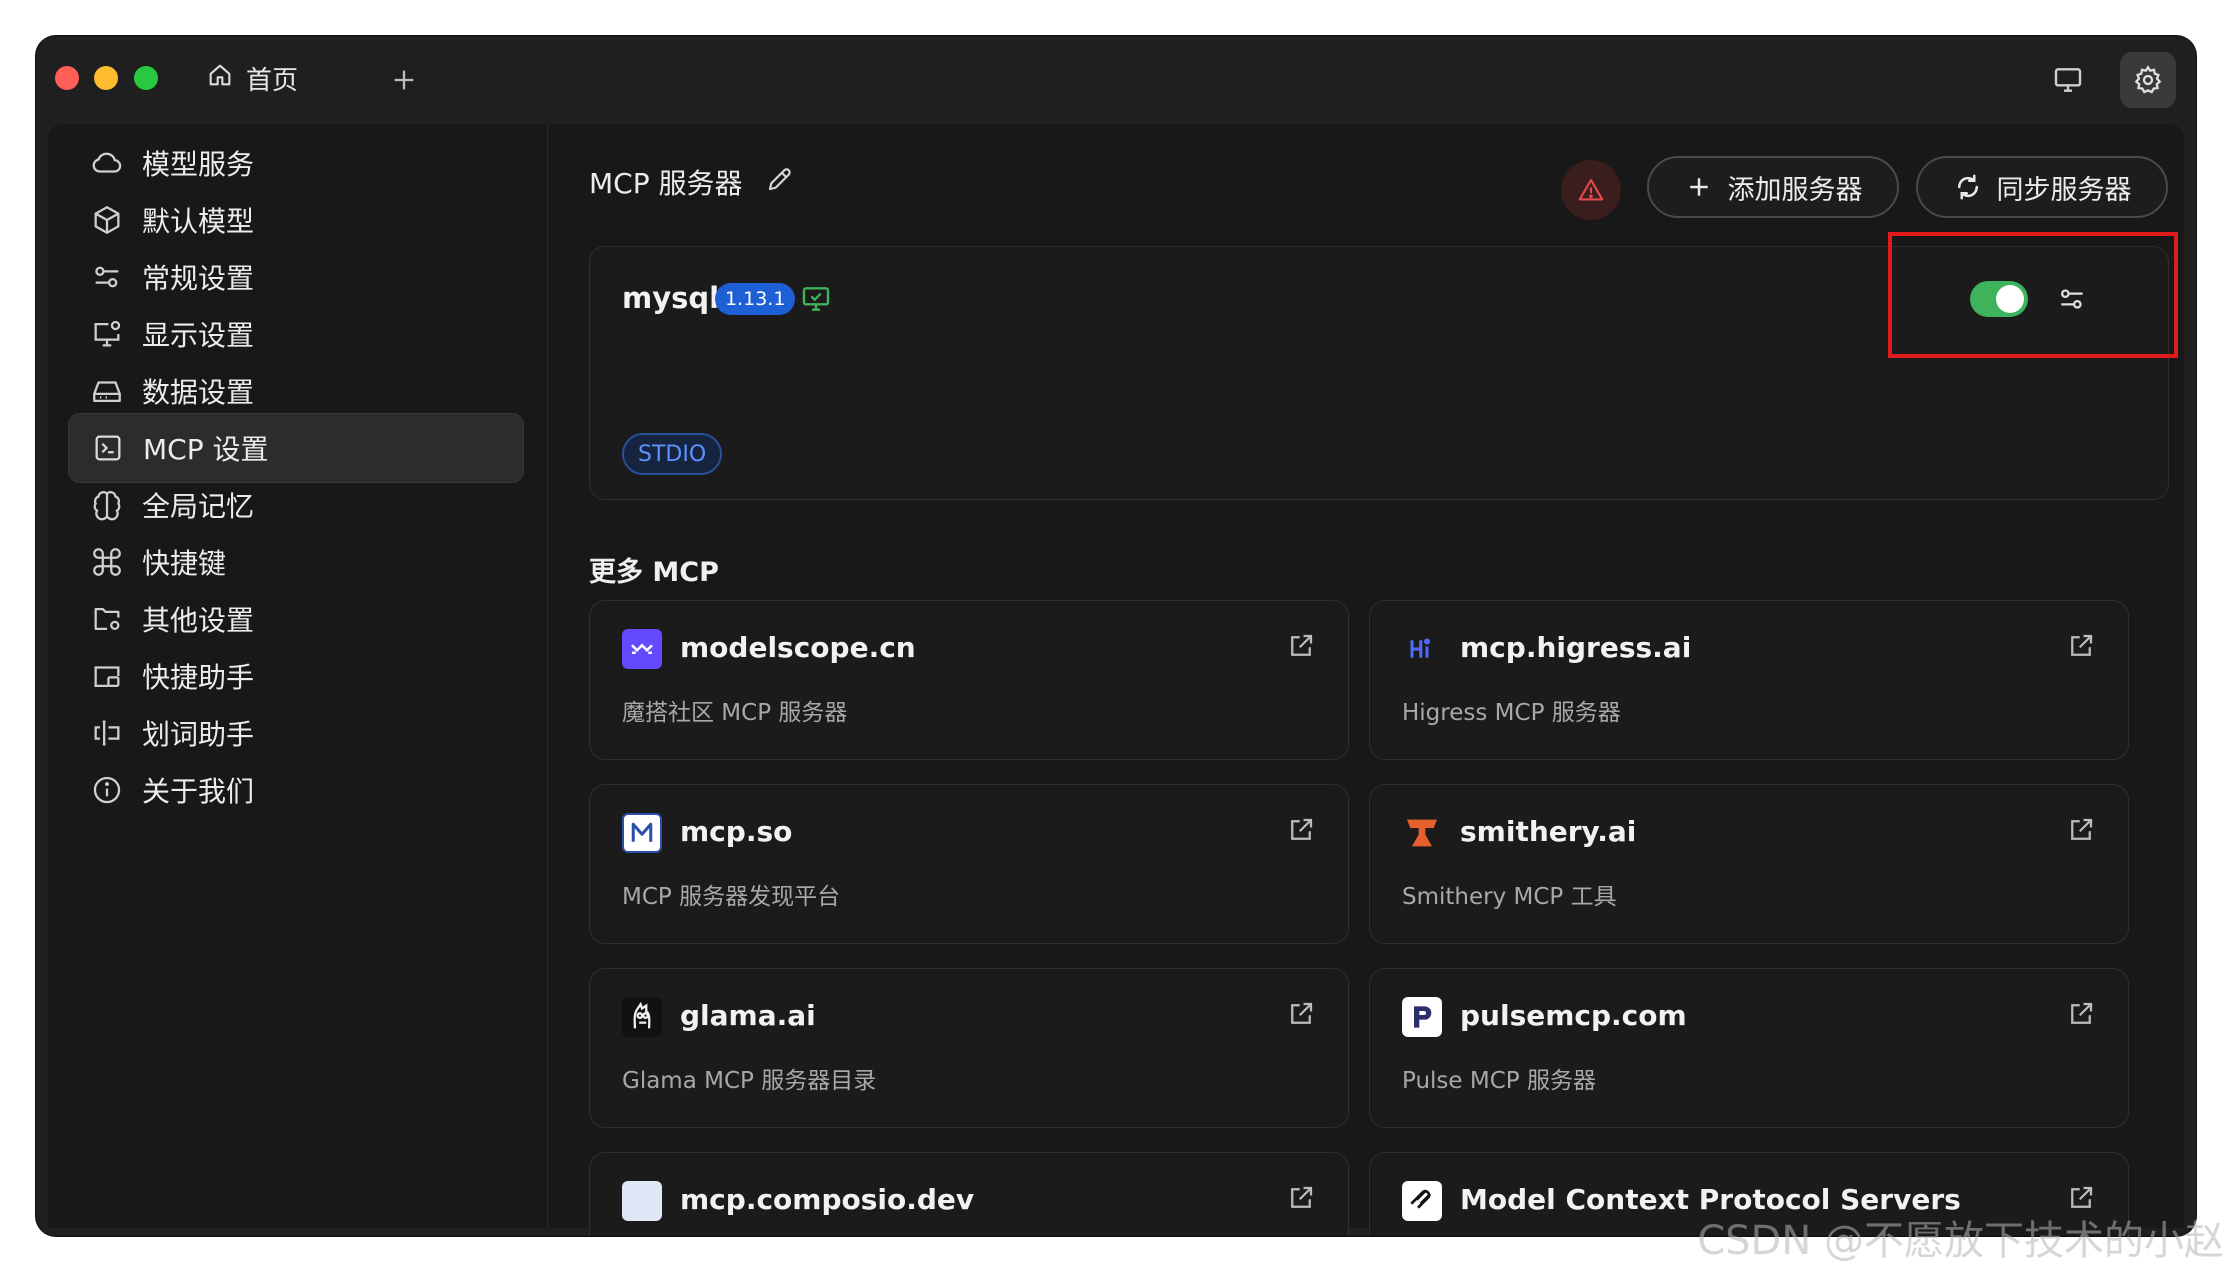 The height and width of the screenshot is (1272, 2232). I want to click on monitor-icon, so click(2068, 80).